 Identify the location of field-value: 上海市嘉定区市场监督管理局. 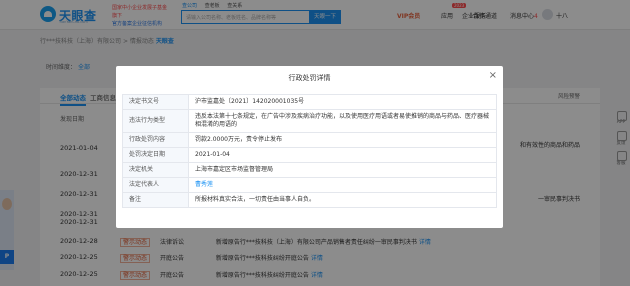
(342, 170).